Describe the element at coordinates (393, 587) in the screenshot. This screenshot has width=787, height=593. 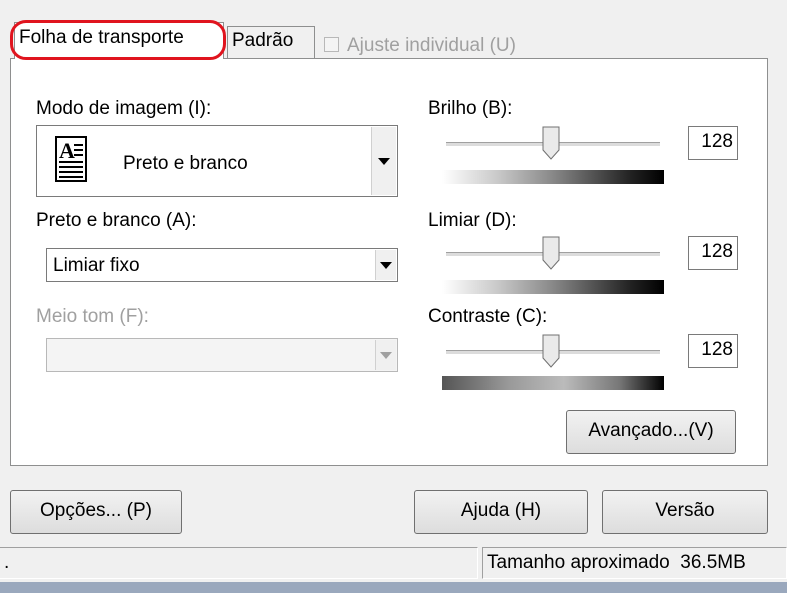
I see `window-bottom-border` at that location.